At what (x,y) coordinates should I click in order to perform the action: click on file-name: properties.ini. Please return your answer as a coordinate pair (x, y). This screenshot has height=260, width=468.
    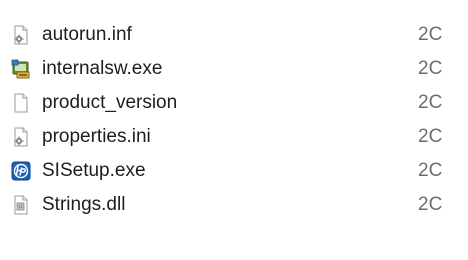
    Looking at the image, I should click on (96, 136).